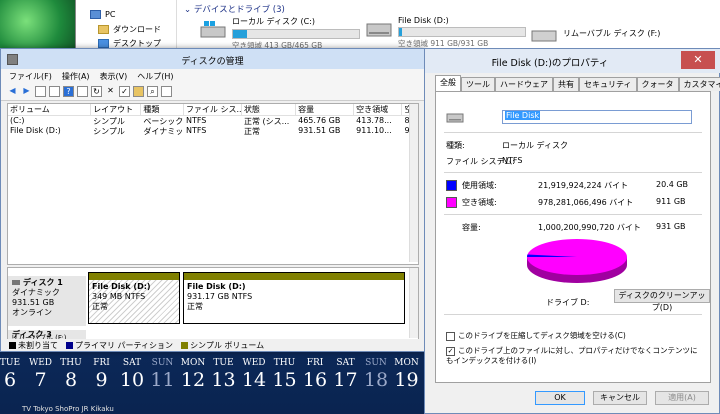  Describe the element at coordinates (40, 91) in the screenshot. I see `properties-grid-icon` at that location.